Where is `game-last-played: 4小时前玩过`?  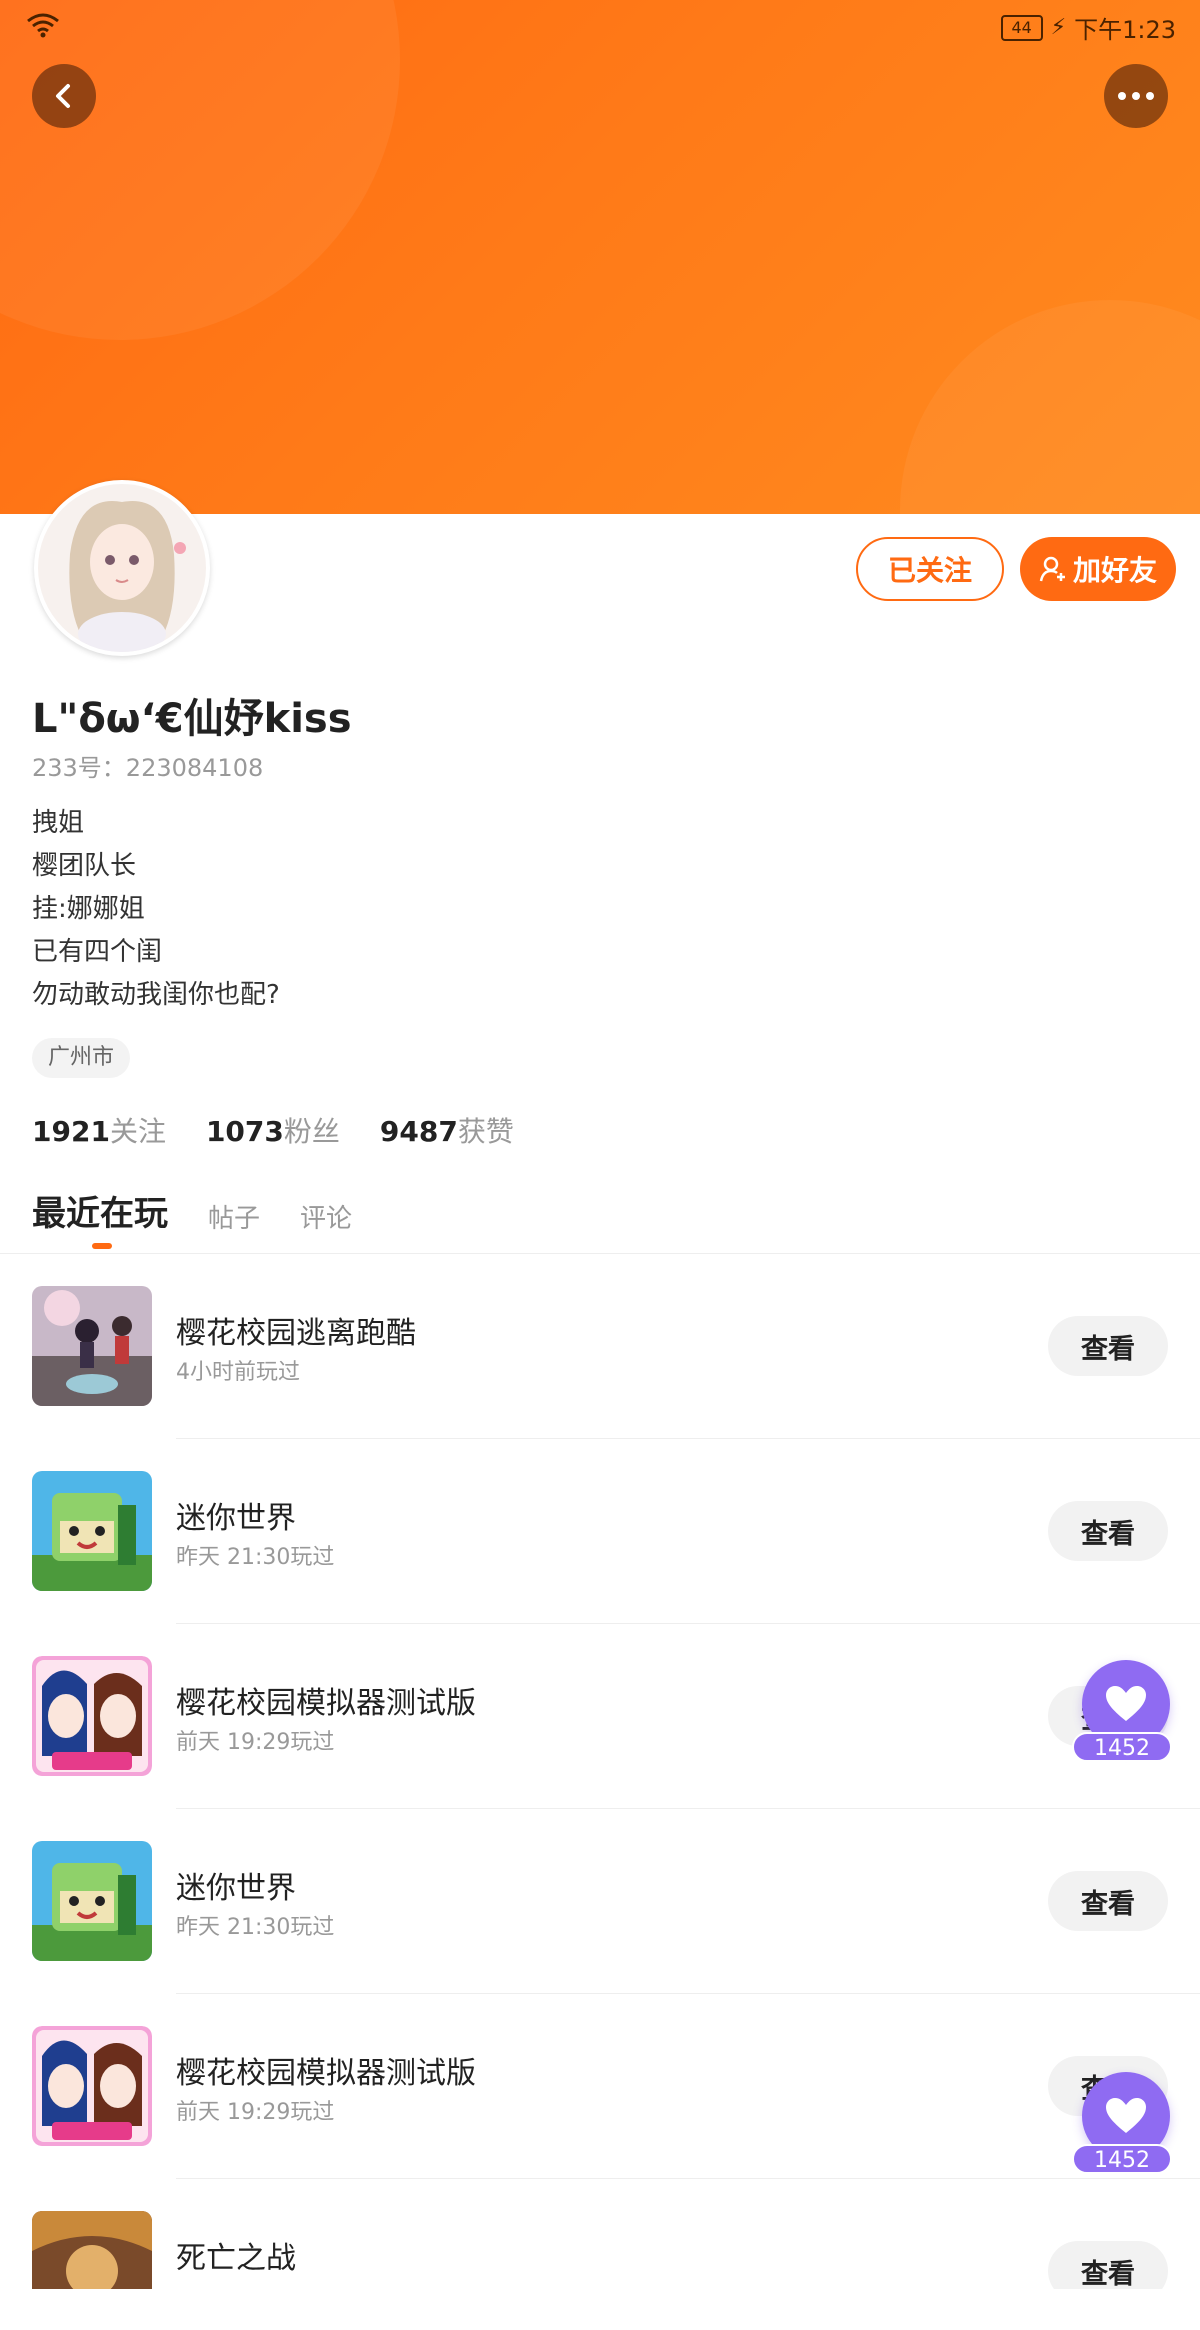 game-last-played: 4小时前玩过 is located at coordinates (238, 1372).